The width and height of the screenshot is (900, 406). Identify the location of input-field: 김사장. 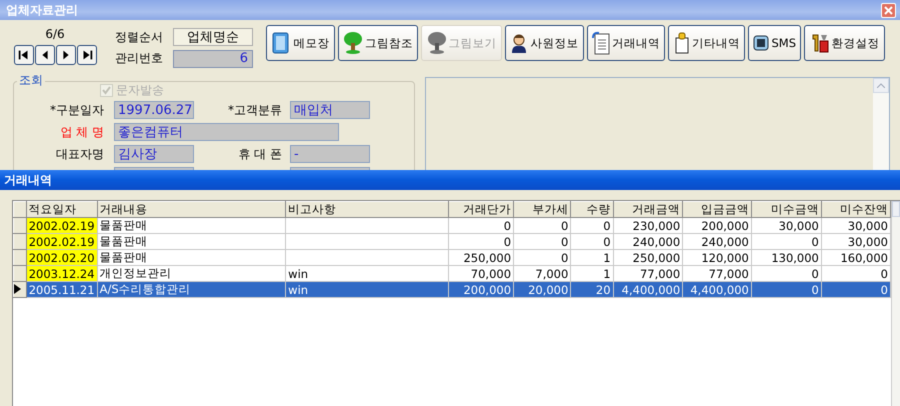
(154, 154).